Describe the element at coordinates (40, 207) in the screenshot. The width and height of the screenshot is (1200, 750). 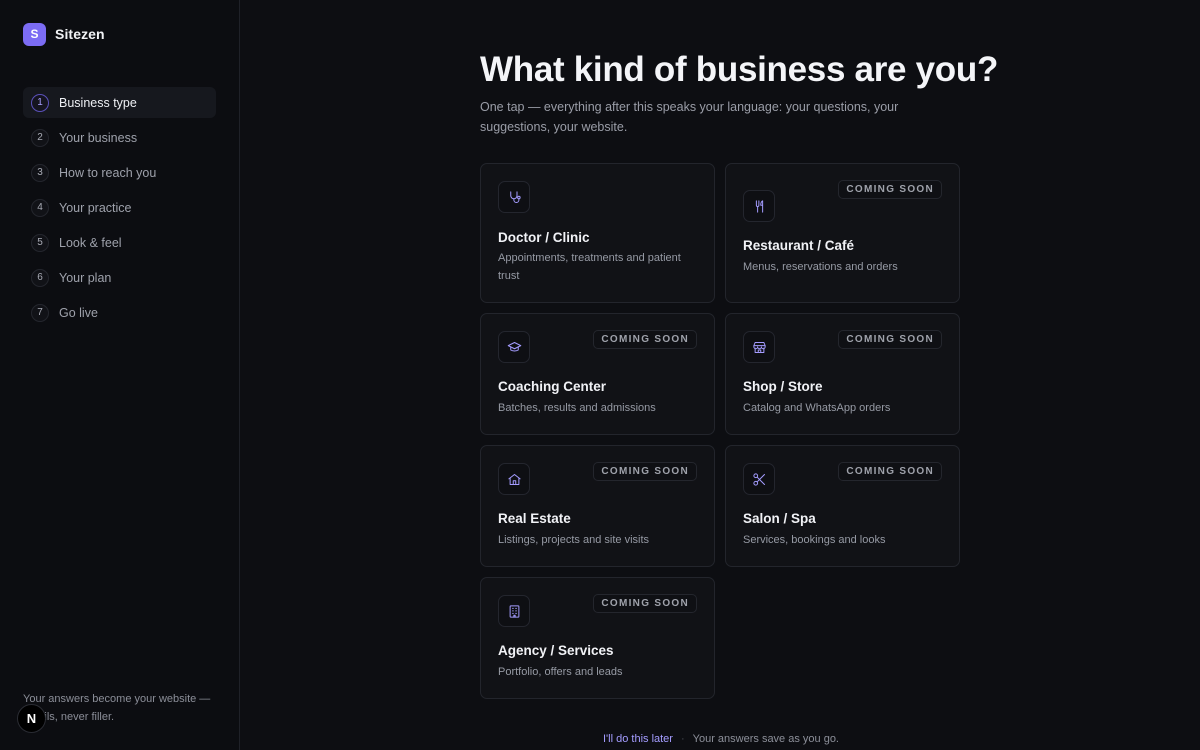
I see `step-number: 4` at that location.